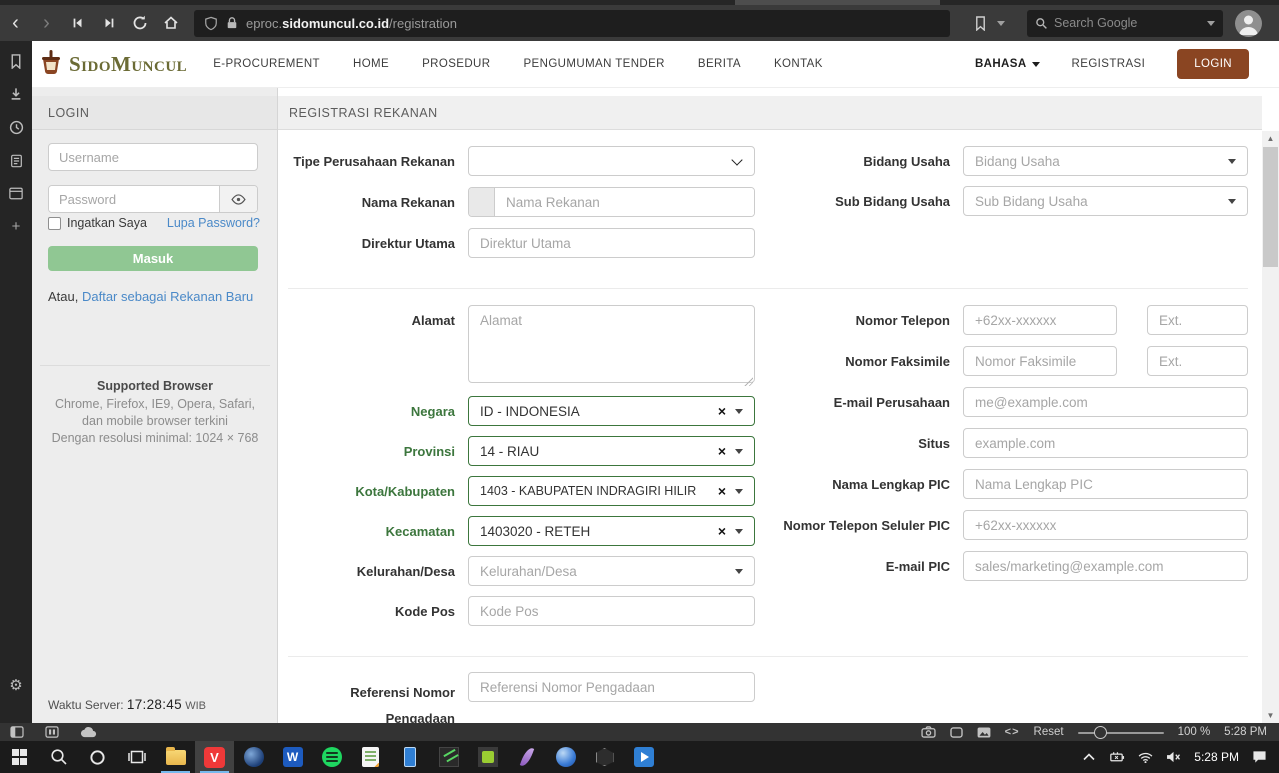 This screenshot has height=773, width=1279. Describe the element at coordinates (16, 684) in the screenshot. I see `settings-gear-icon: ⚙` at that location.